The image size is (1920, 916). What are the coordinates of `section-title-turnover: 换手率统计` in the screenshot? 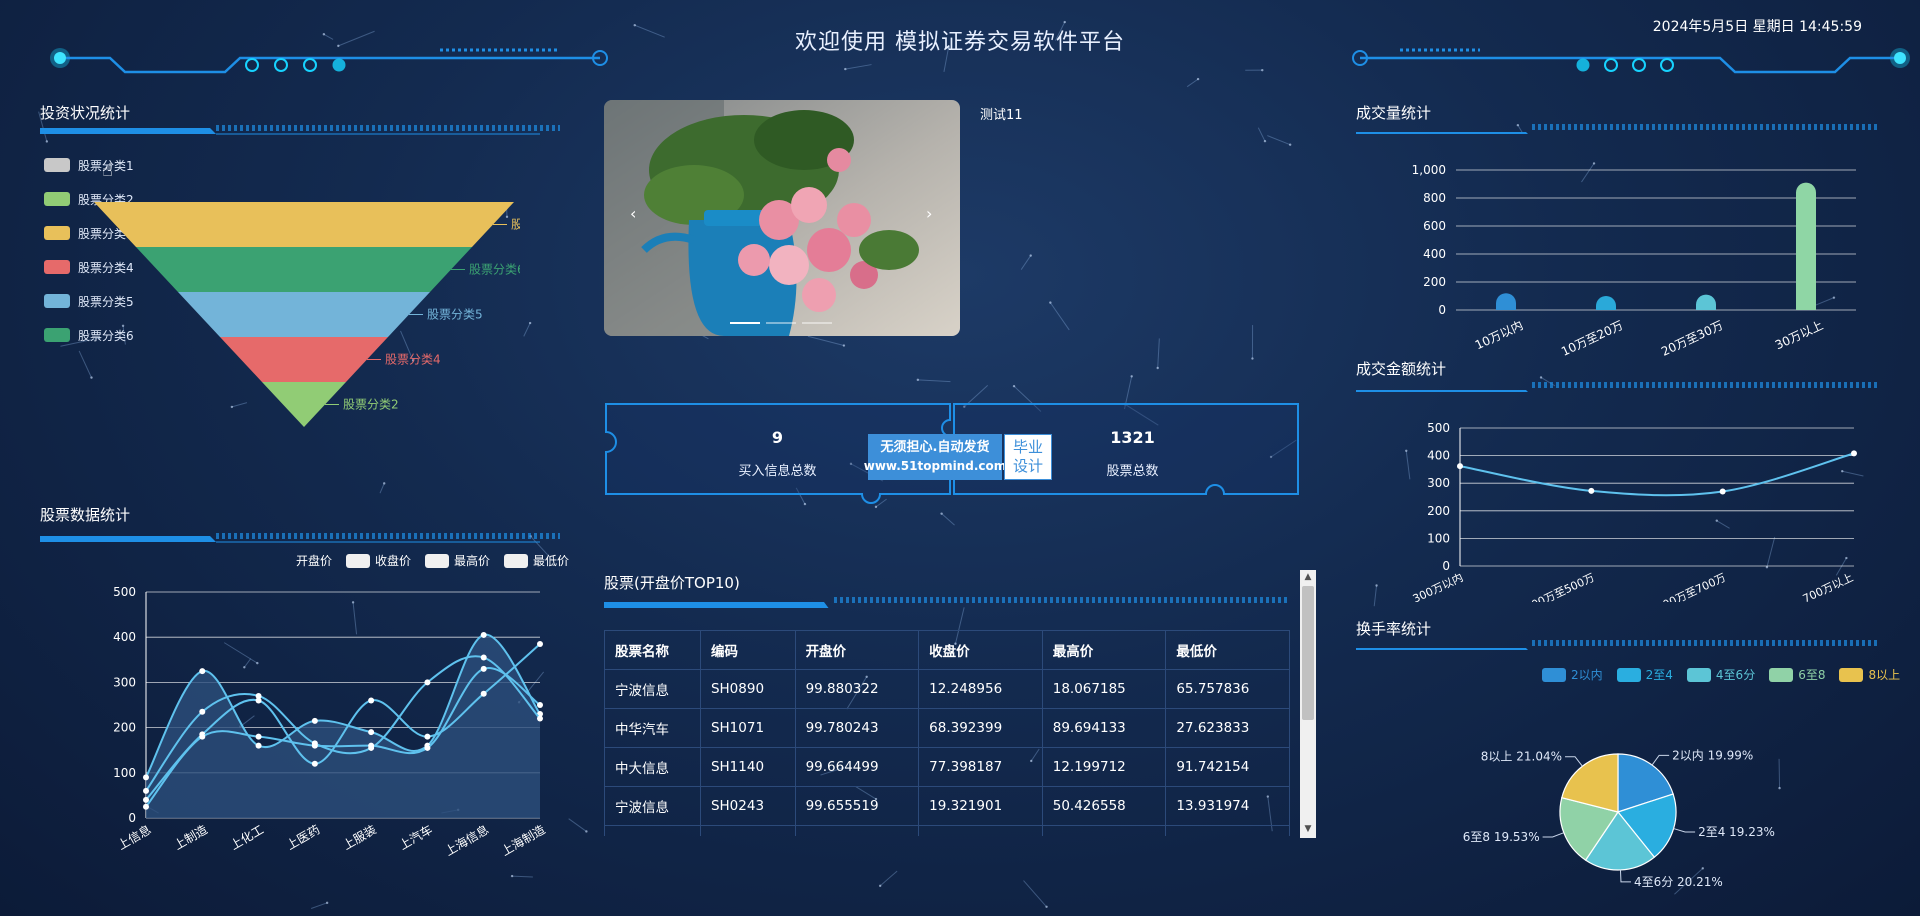 It's located at (1394, 629).